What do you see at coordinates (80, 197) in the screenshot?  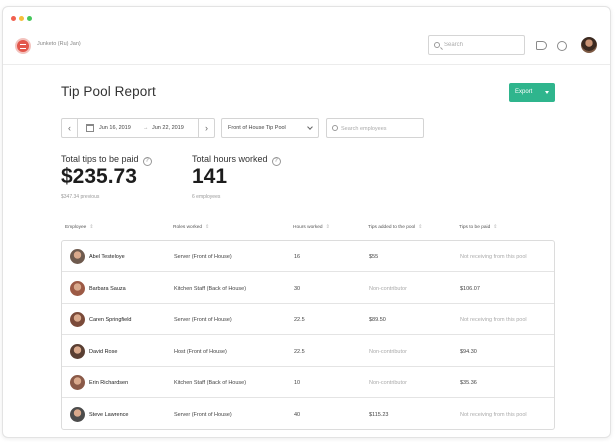 I see `total-tips-previous: $347.34 previous` at bounding box center [80, 197].